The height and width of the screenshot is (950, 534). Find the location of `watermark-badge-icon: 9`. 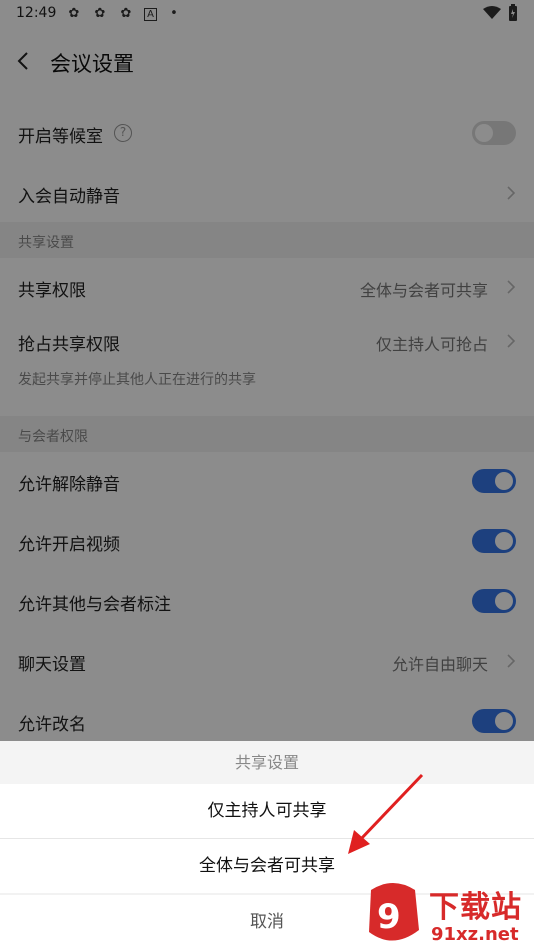

watermark-badge-icon: 9 is located at coordinates (394, 912).